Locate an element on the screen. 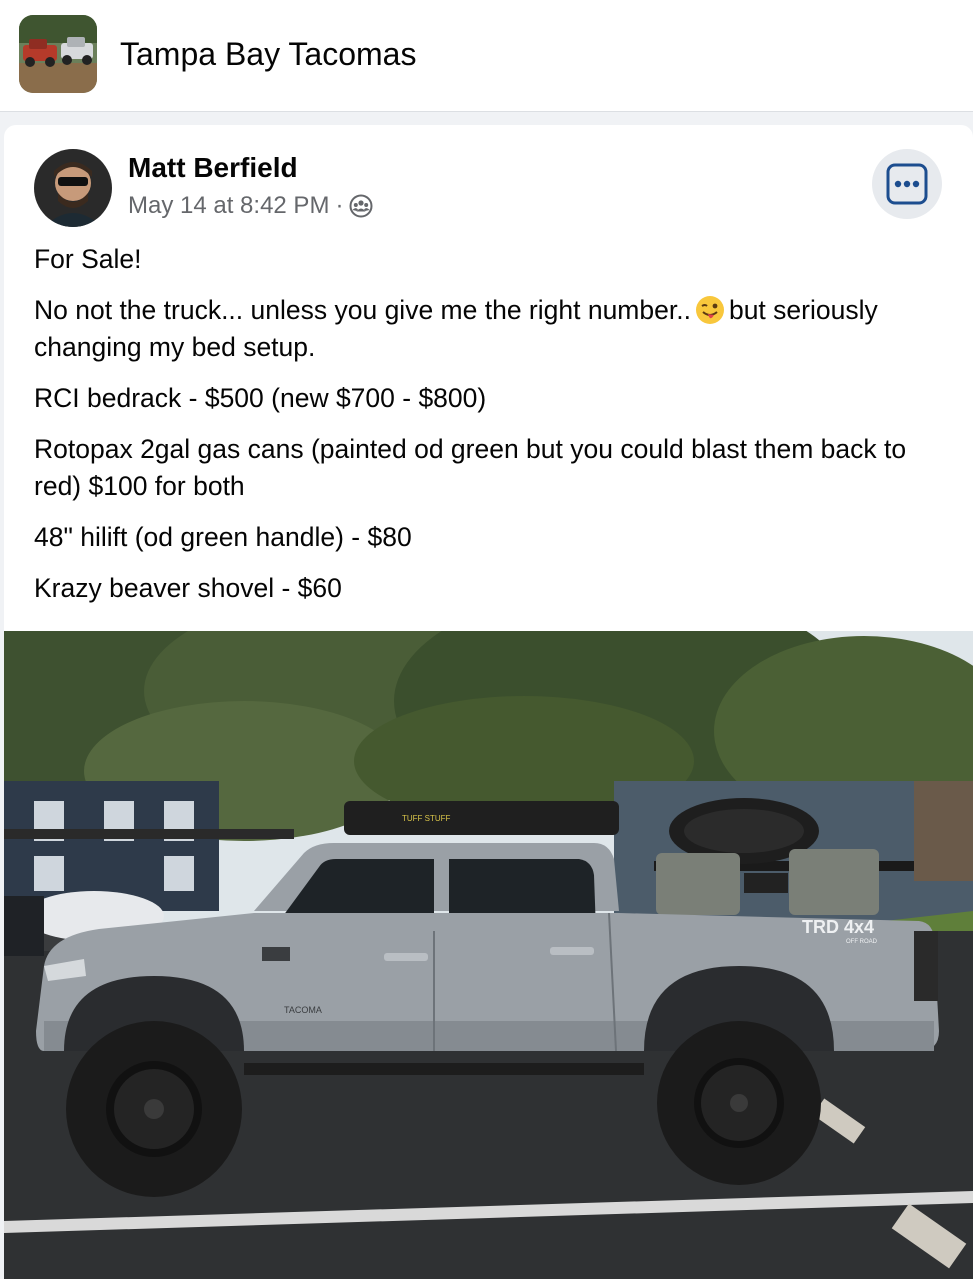 This screenshot has width=973, height=1279. author-avatar is located at coordinates (73, 188).